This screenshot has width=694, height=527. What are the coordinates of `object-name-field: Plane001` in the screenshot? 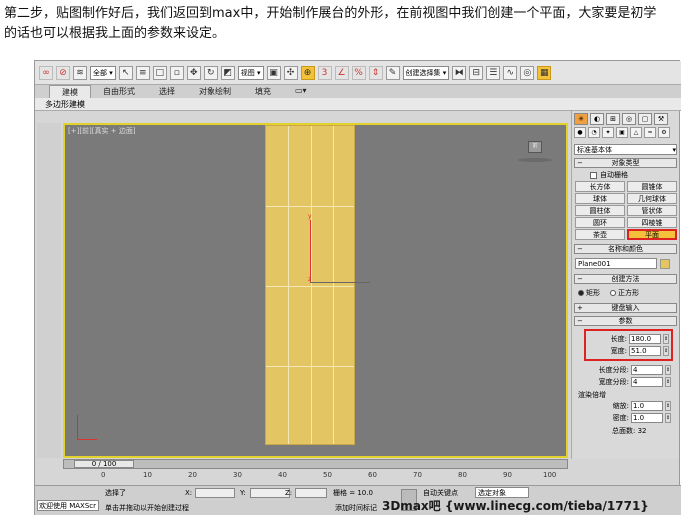 It's located at (616, 263).